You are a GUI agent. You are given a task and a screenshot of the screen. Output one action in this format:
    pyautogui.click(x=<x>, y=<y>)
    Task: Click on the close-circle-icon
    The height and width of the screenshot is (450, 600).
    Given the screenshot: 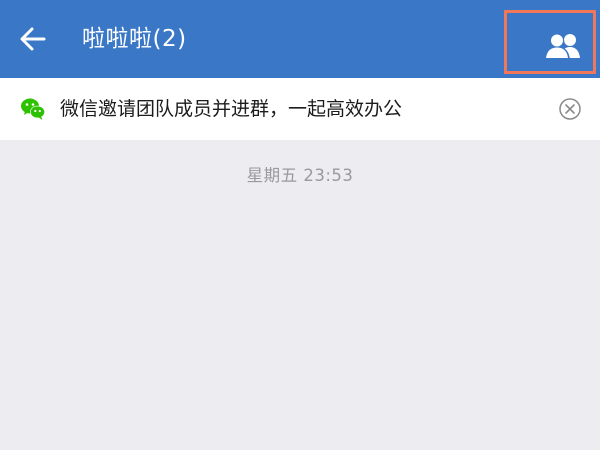 What is the action you would take?
    pyautogui.click(x=570, y=109)
    